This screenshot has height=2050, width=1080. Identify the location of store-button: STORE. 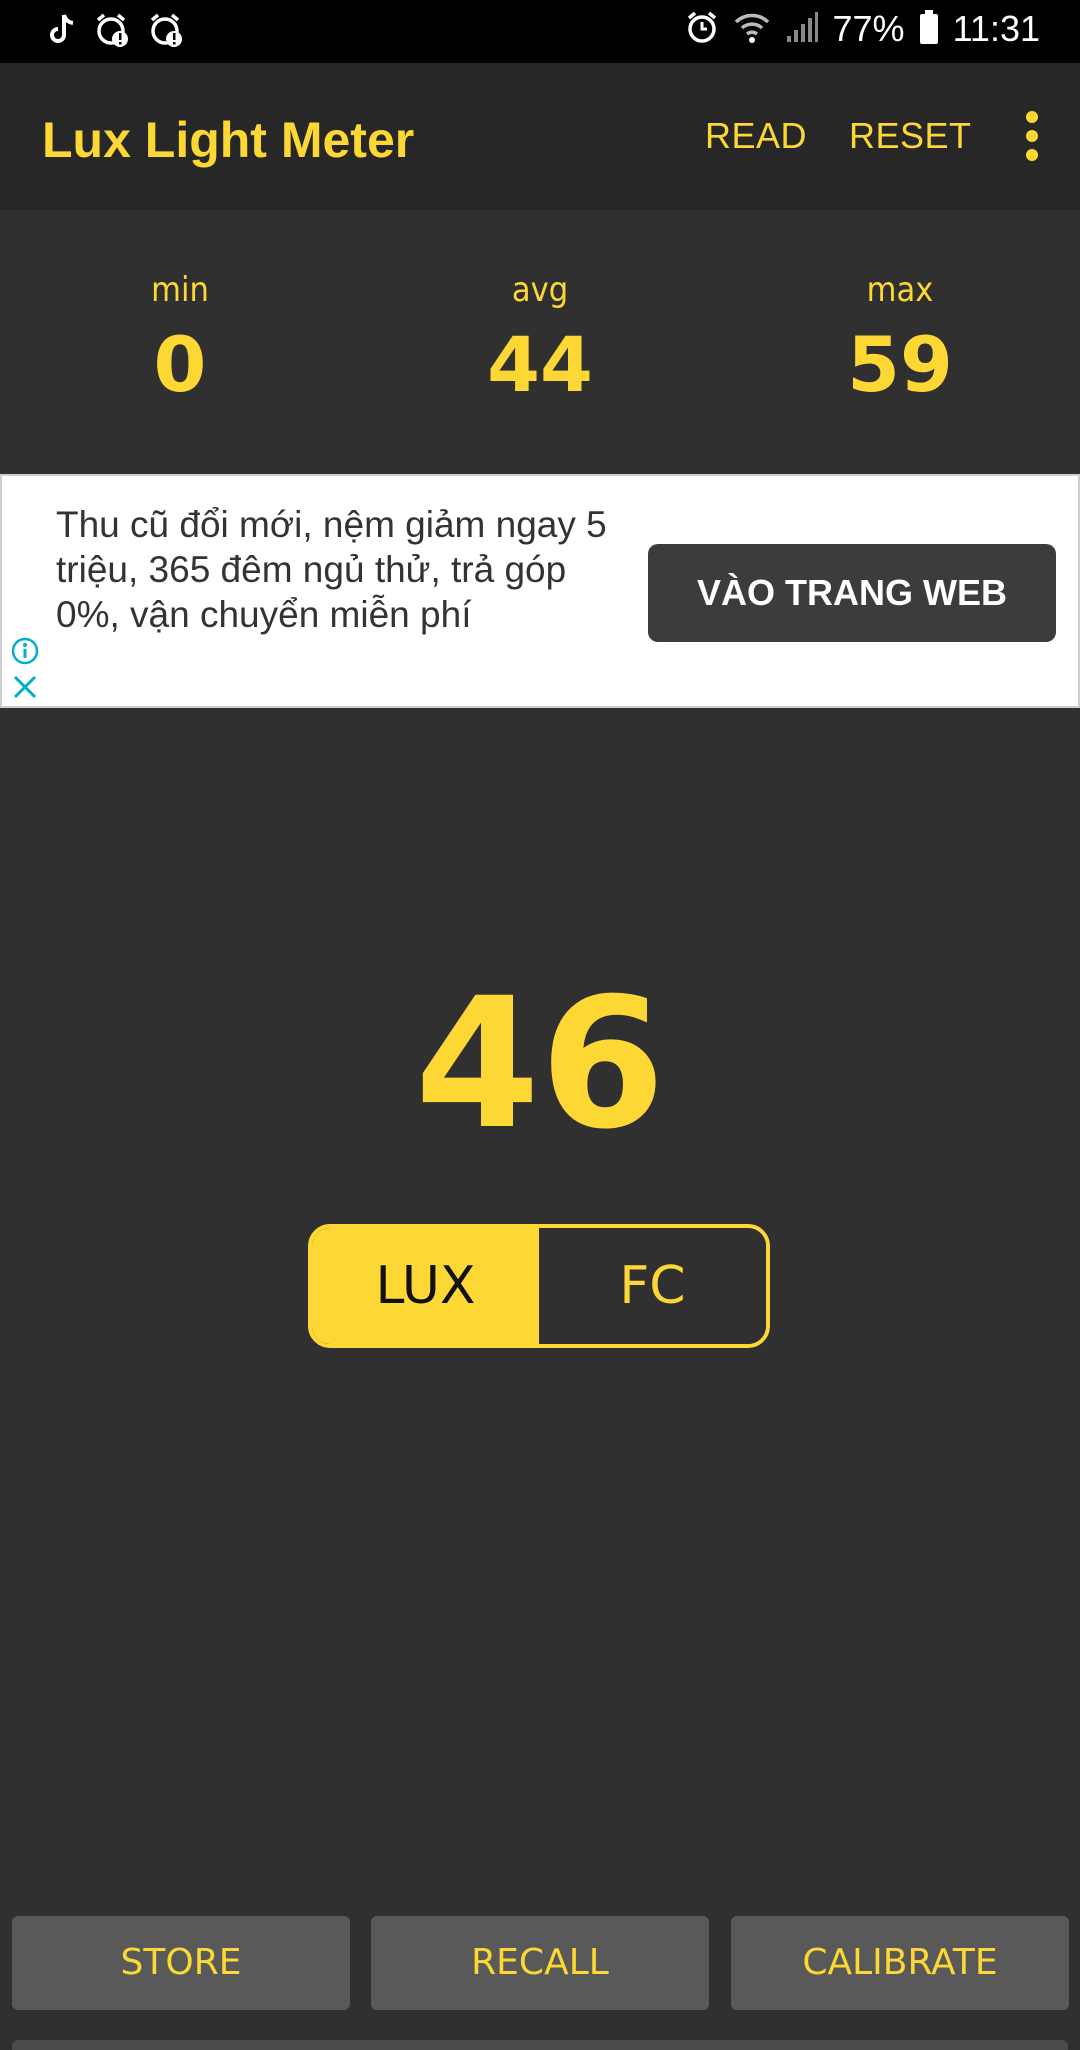
(181, 1963).